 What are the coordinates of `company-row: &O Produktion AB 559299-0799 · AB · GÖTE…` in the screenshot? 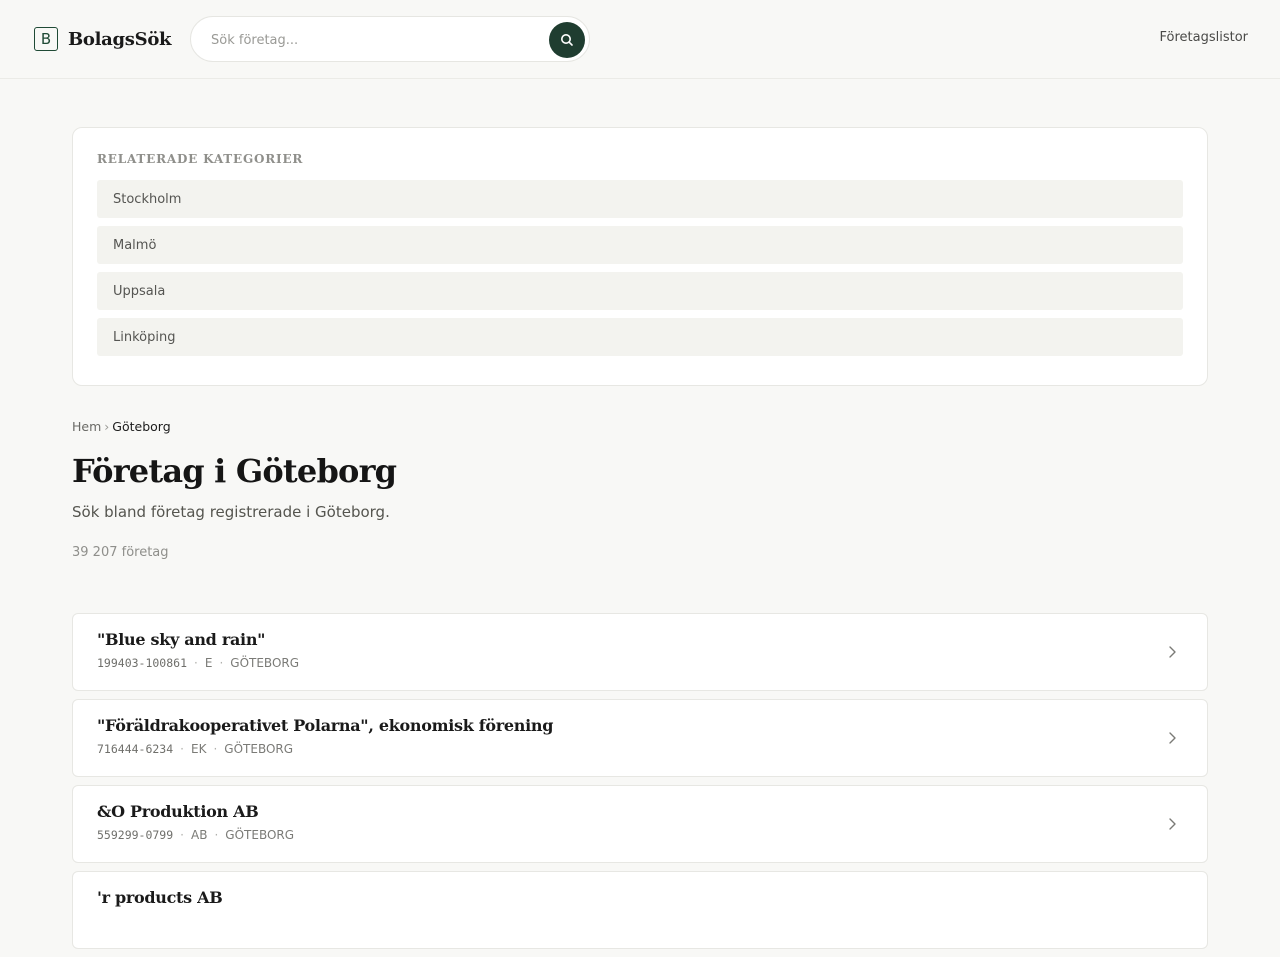 It's located at (640, 824).